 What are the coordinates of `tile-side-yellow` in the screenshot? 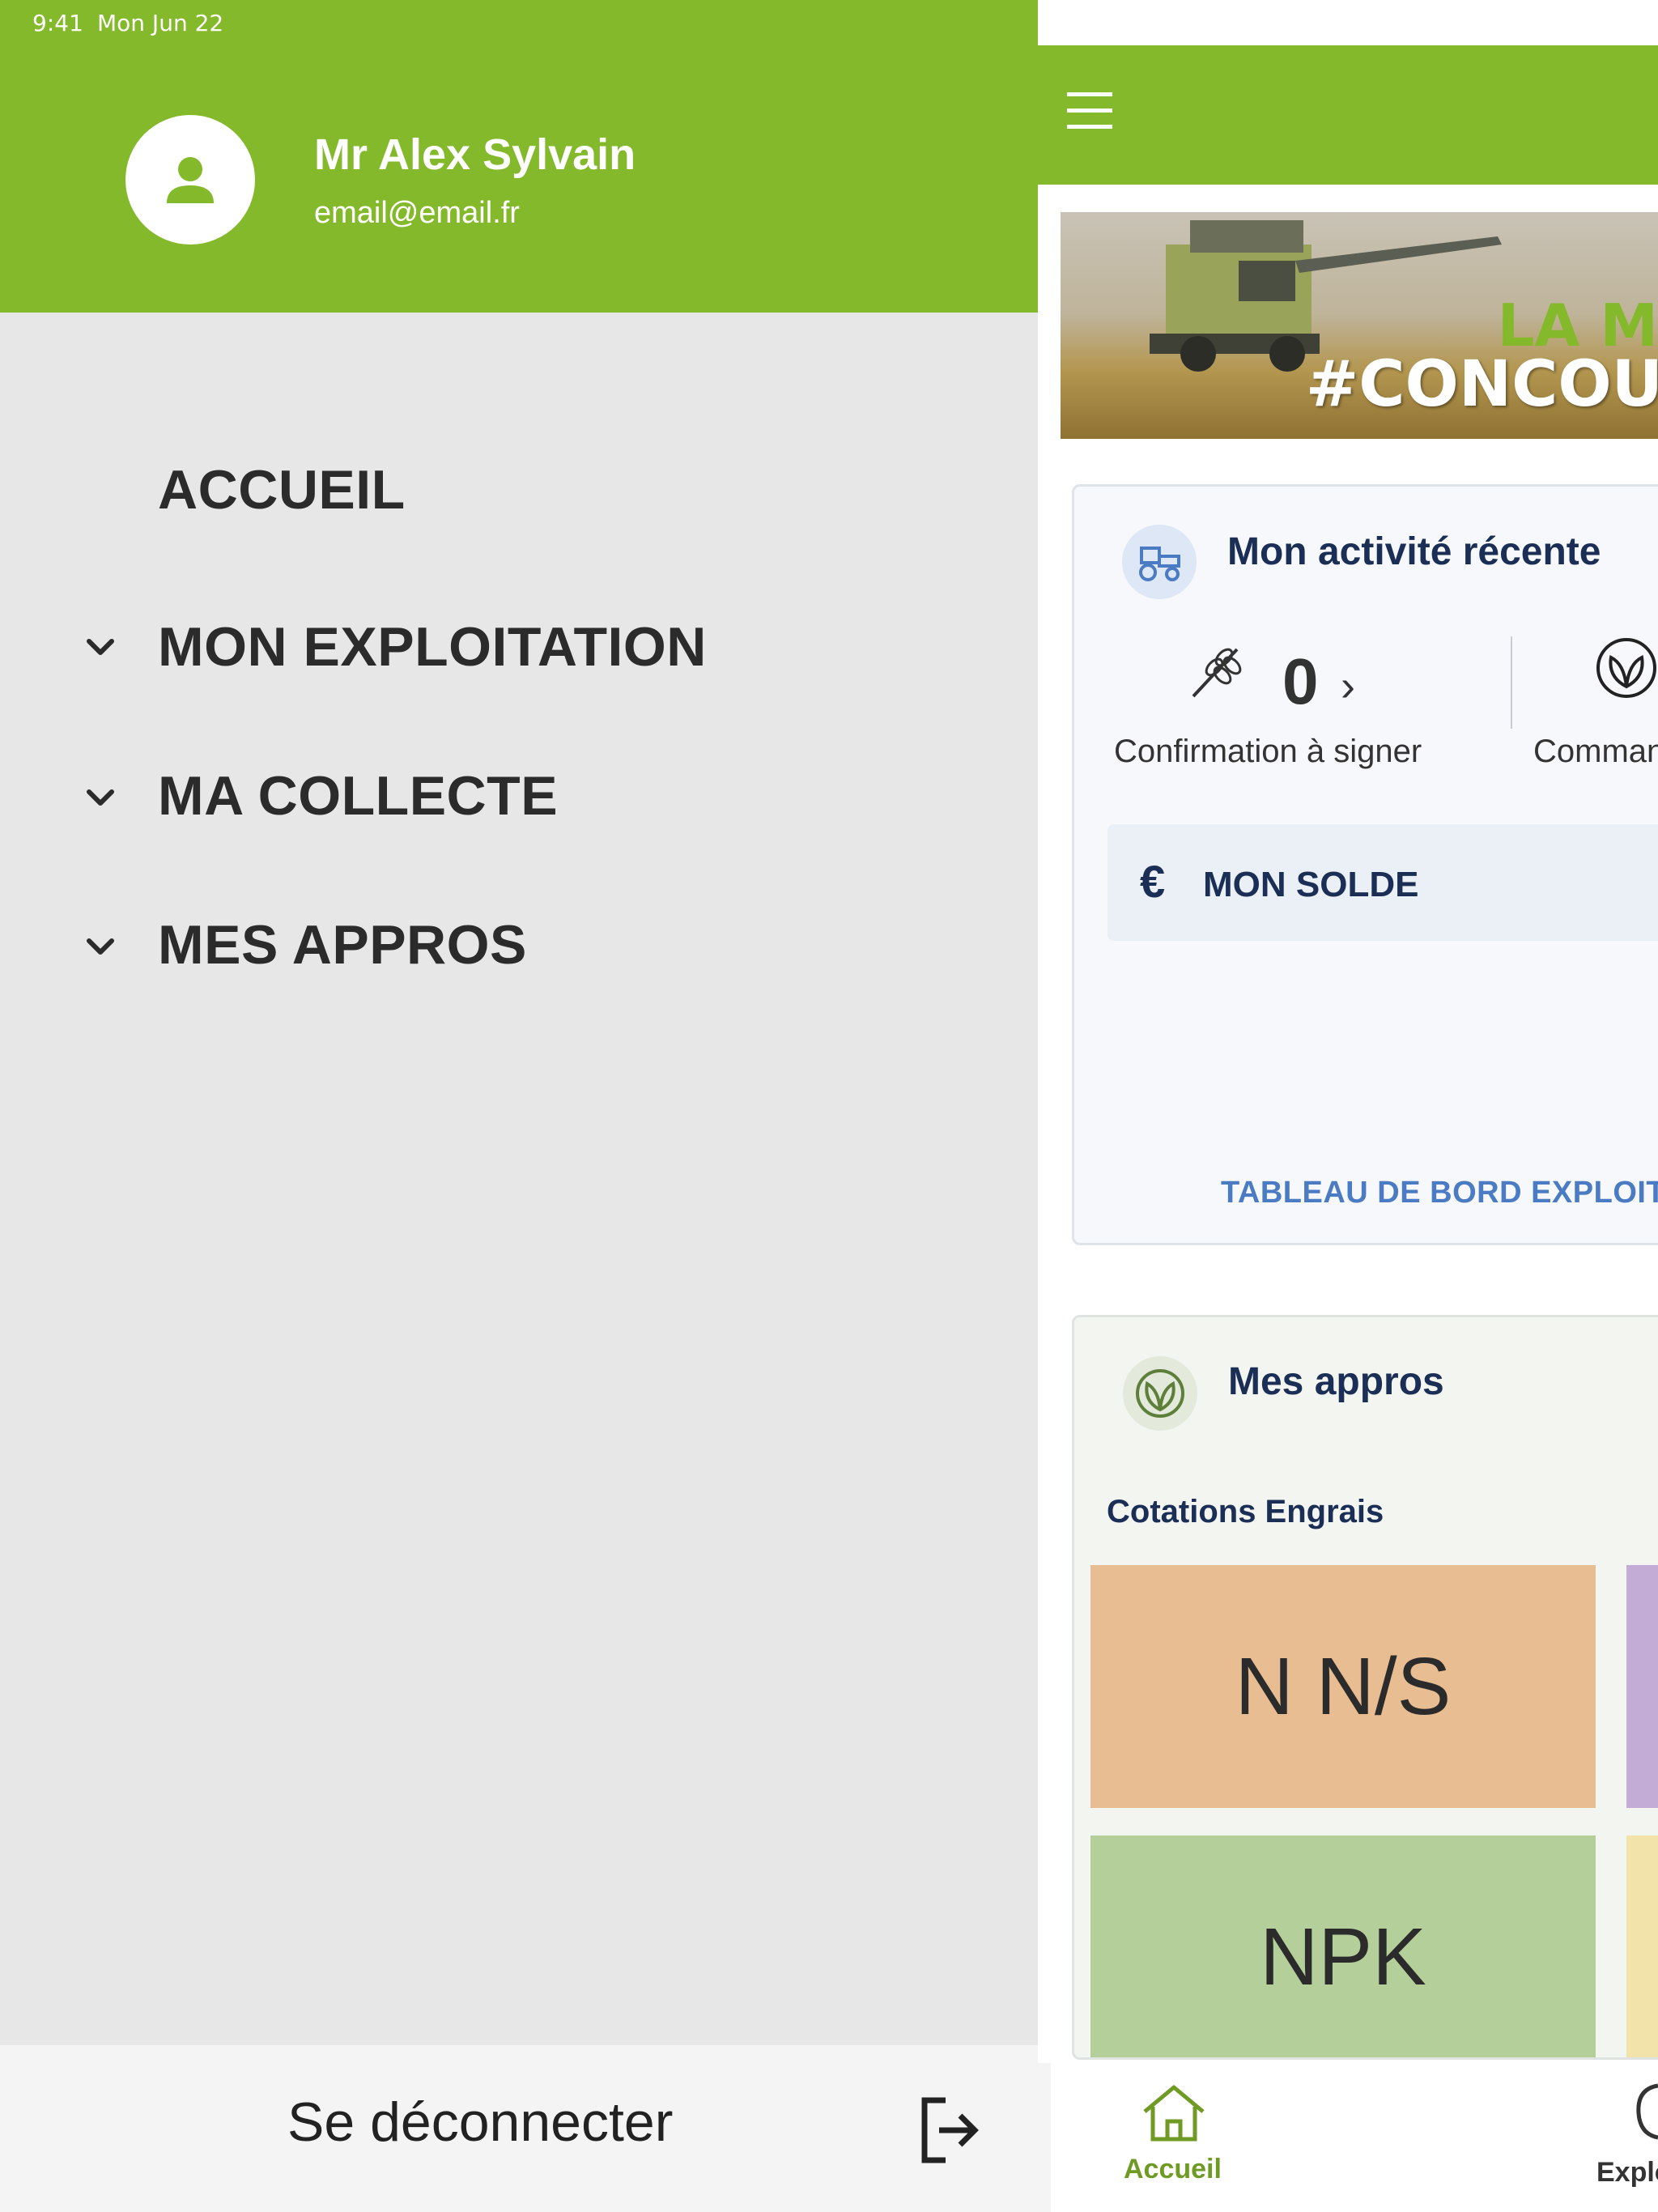 It's located at (1642, 1947).